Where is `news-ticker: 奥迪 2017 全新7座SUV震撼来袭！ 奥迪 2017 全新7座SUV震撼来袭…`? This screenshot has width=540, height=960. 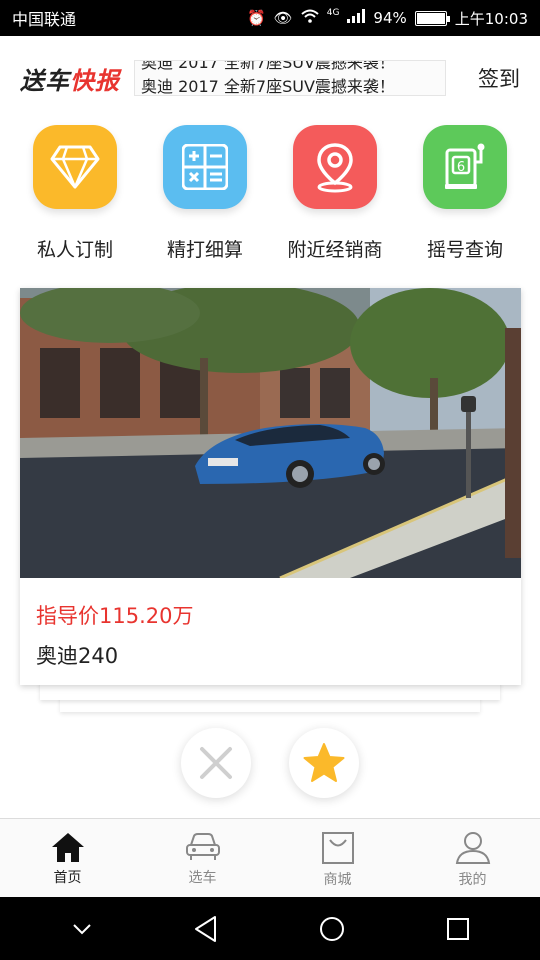 news-ticker: 奥迪 2017 全新7座SUV震撼来袭！ 奥迪 2017 全新7座SUV震撼来袭… is located at coordinates (290, 78).